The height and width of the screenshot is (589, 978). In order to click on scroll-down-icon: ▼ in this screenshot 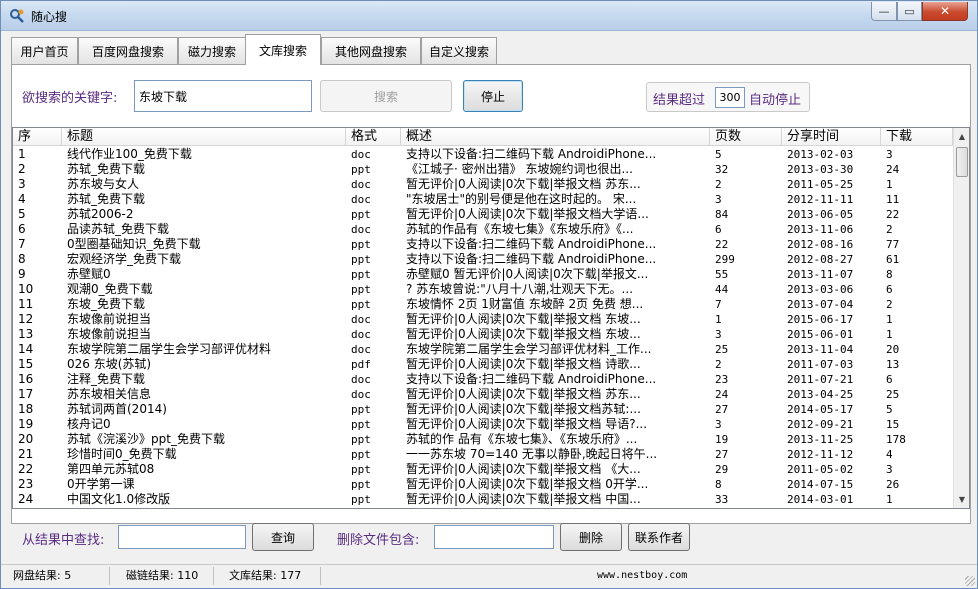, I will do `click(961, 499)`.